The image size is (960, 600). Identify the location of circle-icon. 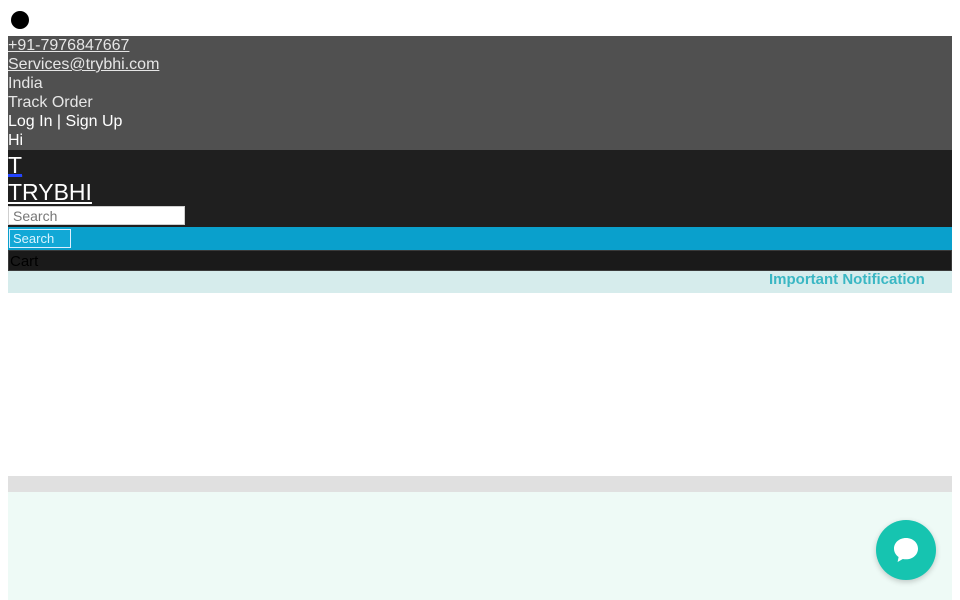
(20, 20).